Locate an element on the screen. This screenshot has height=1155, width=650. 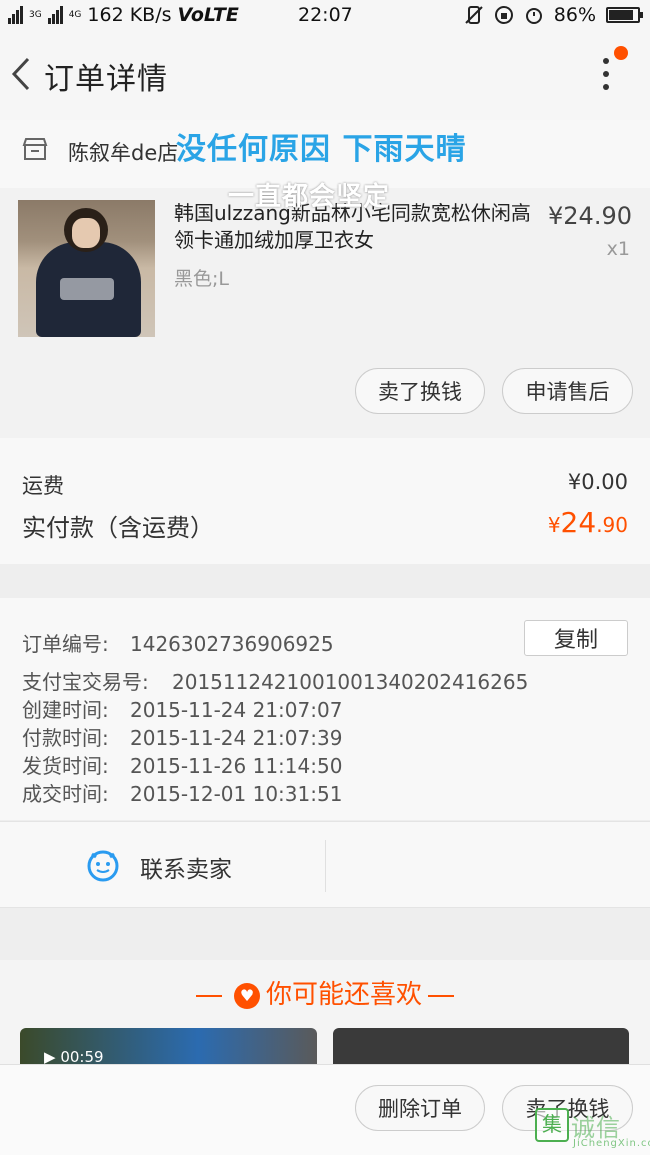
shipped-time-value: 2015-11-26 11:14:50 is located at coordinates (236, 766).